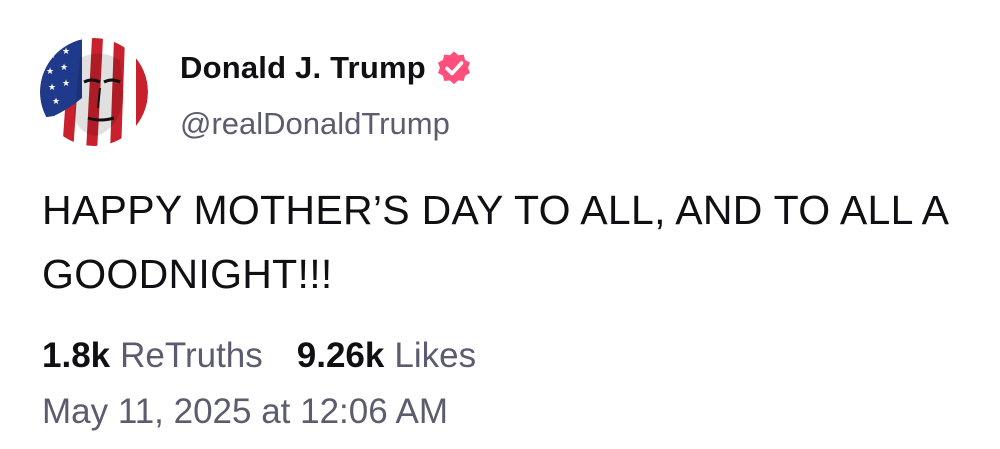 This screenshot has height=449, width=1000. I want to click on flag-portrait-avatar-icon: ★ ★ ★ ★ ★ ★ ★, so click(94, 92).